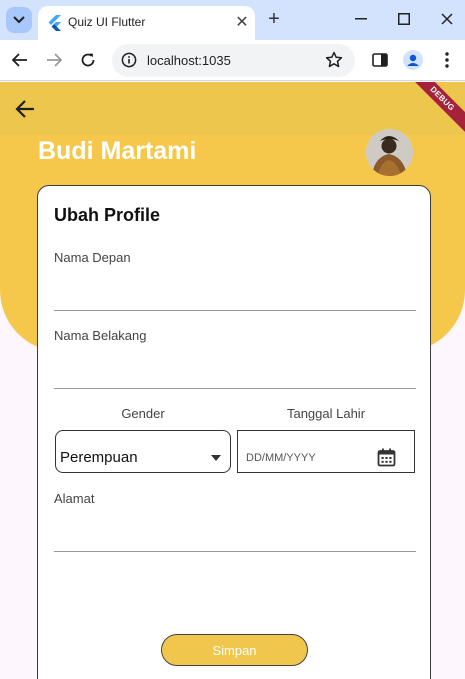  I want to click on first-name-input, so click(235, 289).